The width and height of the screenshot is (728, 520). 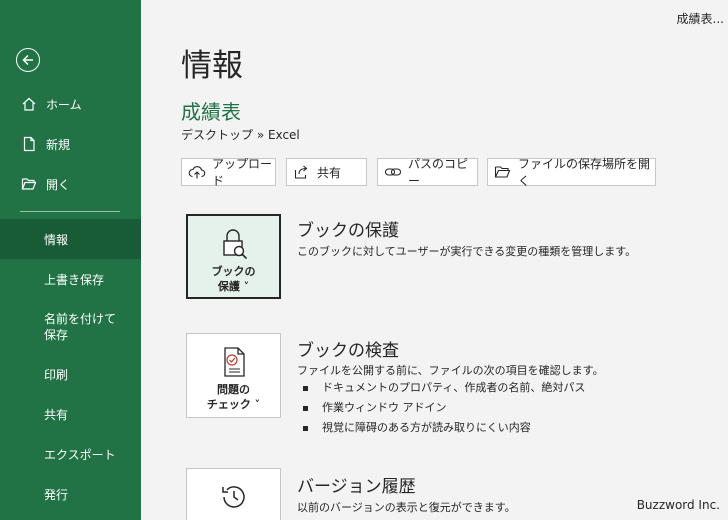 I want to click on sidebar-item-label: 発行, so click(x=56, y=494).